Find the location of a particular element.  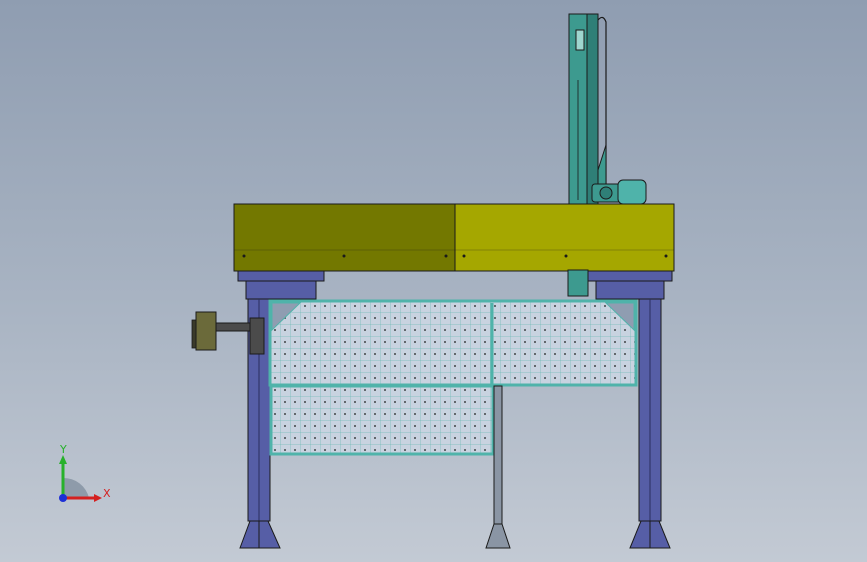

beam-carriage is located at coordinates (578, 283).